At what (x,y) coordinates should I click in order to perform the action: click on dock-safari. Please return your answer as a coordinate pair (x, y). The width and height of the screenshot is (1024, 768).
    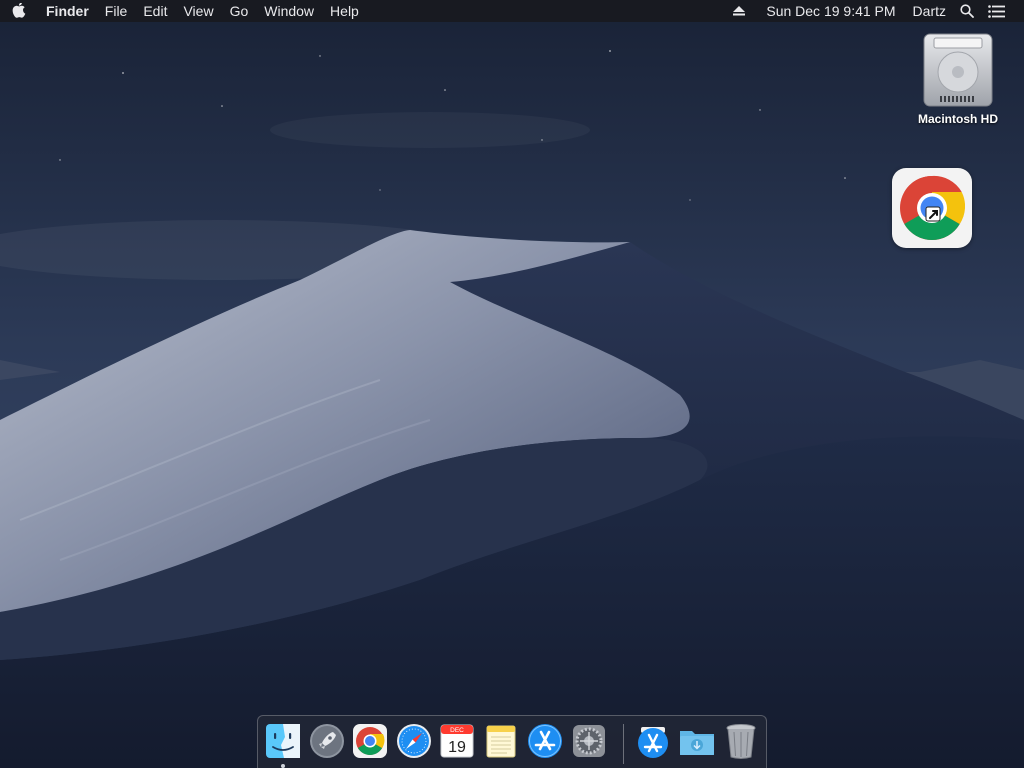
    Looking at the image, I should click on (414, 741).